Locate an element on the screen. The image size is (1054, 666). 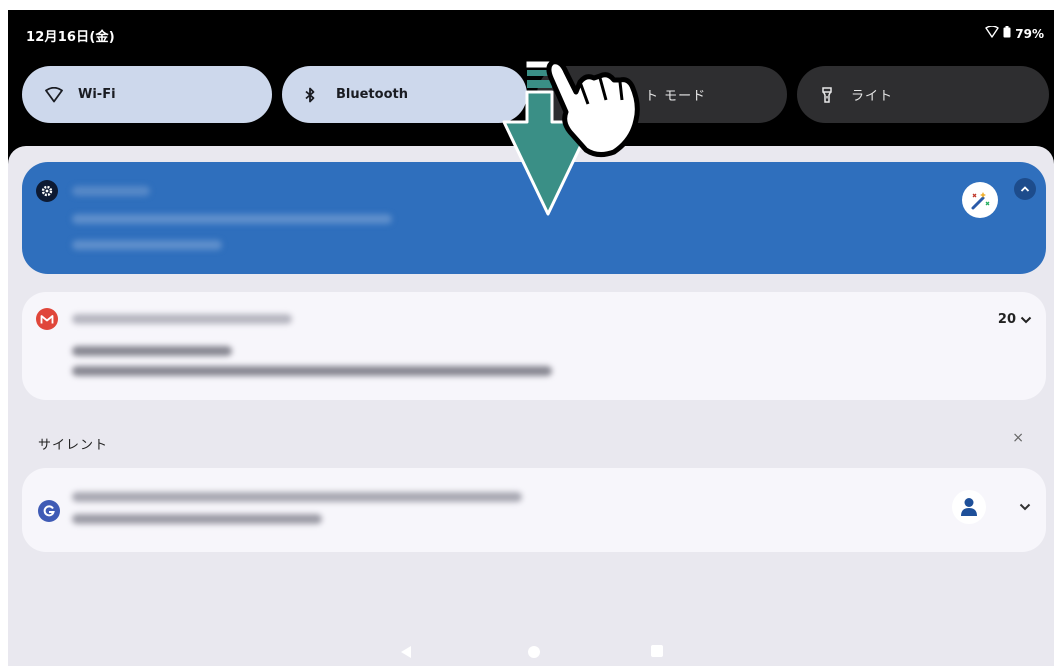
clear-silent-button: × is located at coordinates (1018, 438).